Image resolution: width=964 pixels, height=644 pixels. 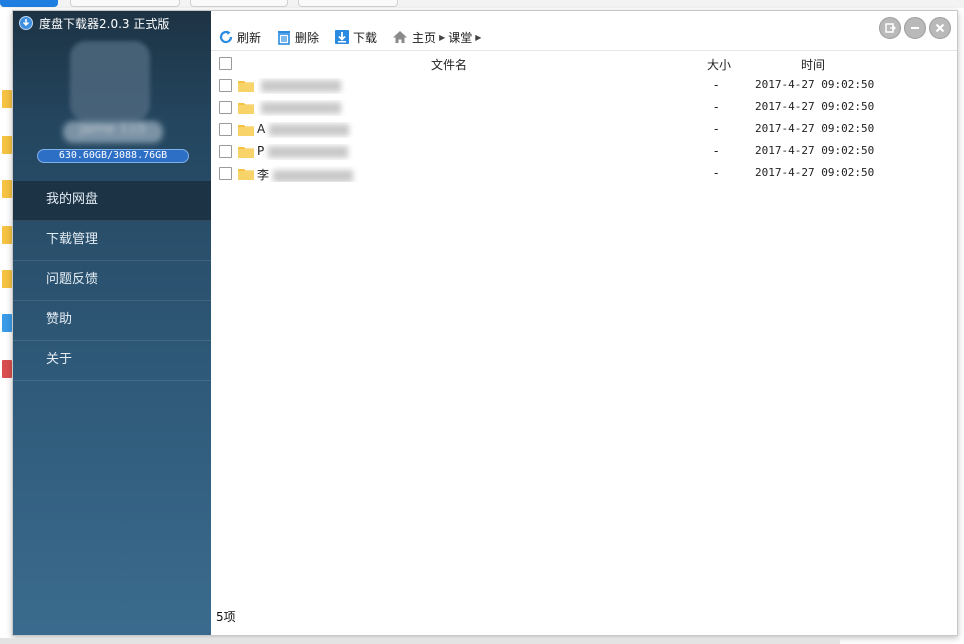 I want to click on app-title-bar: 度盘下载器2.0.3 正式版, so click(x=94, y=23).